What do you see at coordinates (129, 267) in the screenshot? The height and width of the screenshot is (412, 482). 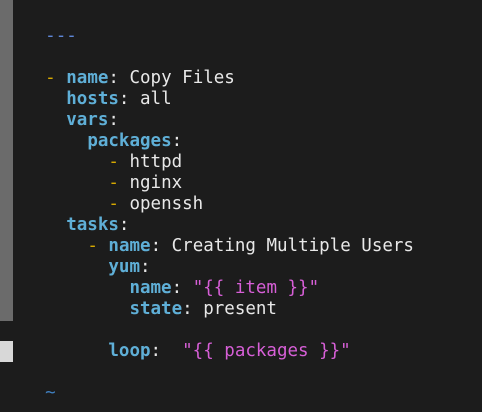 I see `line-yum: yum:` at bounding box center [129, 267].